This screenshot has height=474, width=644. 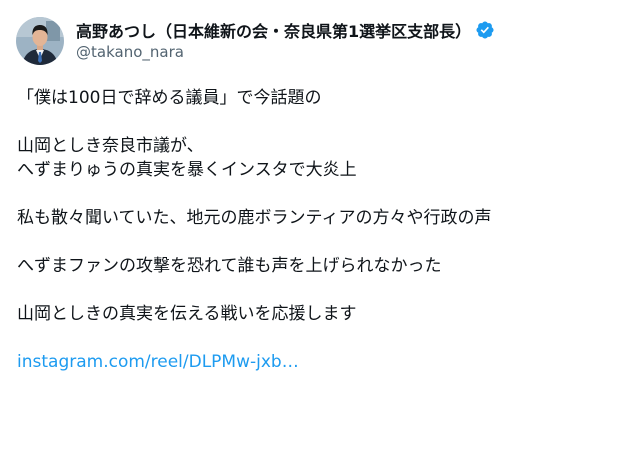 I want to click on verified-badge-icon, so click(x=485, y=30).